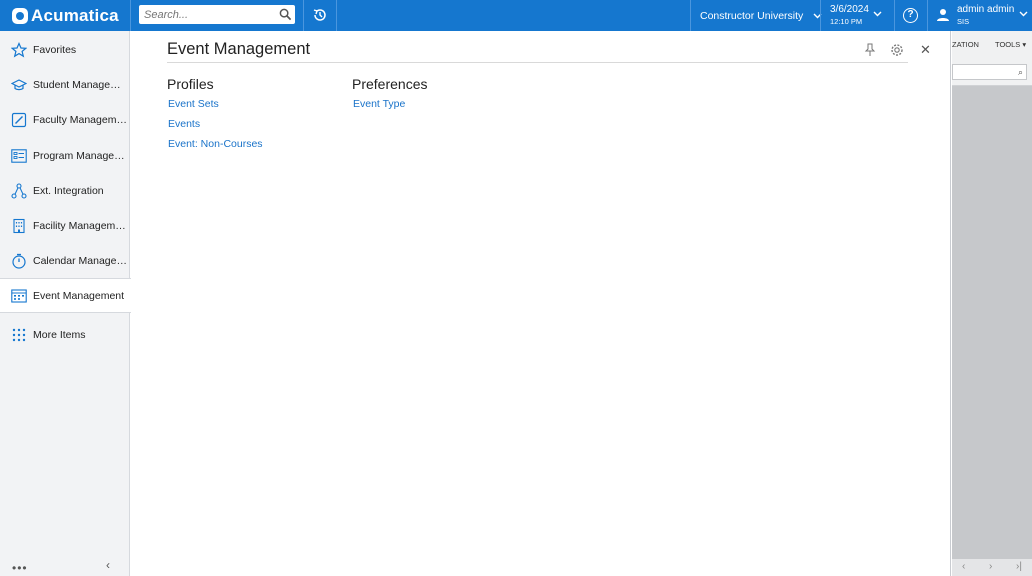 Image resolution: width=1032 pixels, height=576 pixels. What do you see at coordinates (992, 303) in the screenshot?
I see `background-screen: ZATION TOOLS ▾ ⌕ ‹ › ›|` at bounding box center [992, 303].